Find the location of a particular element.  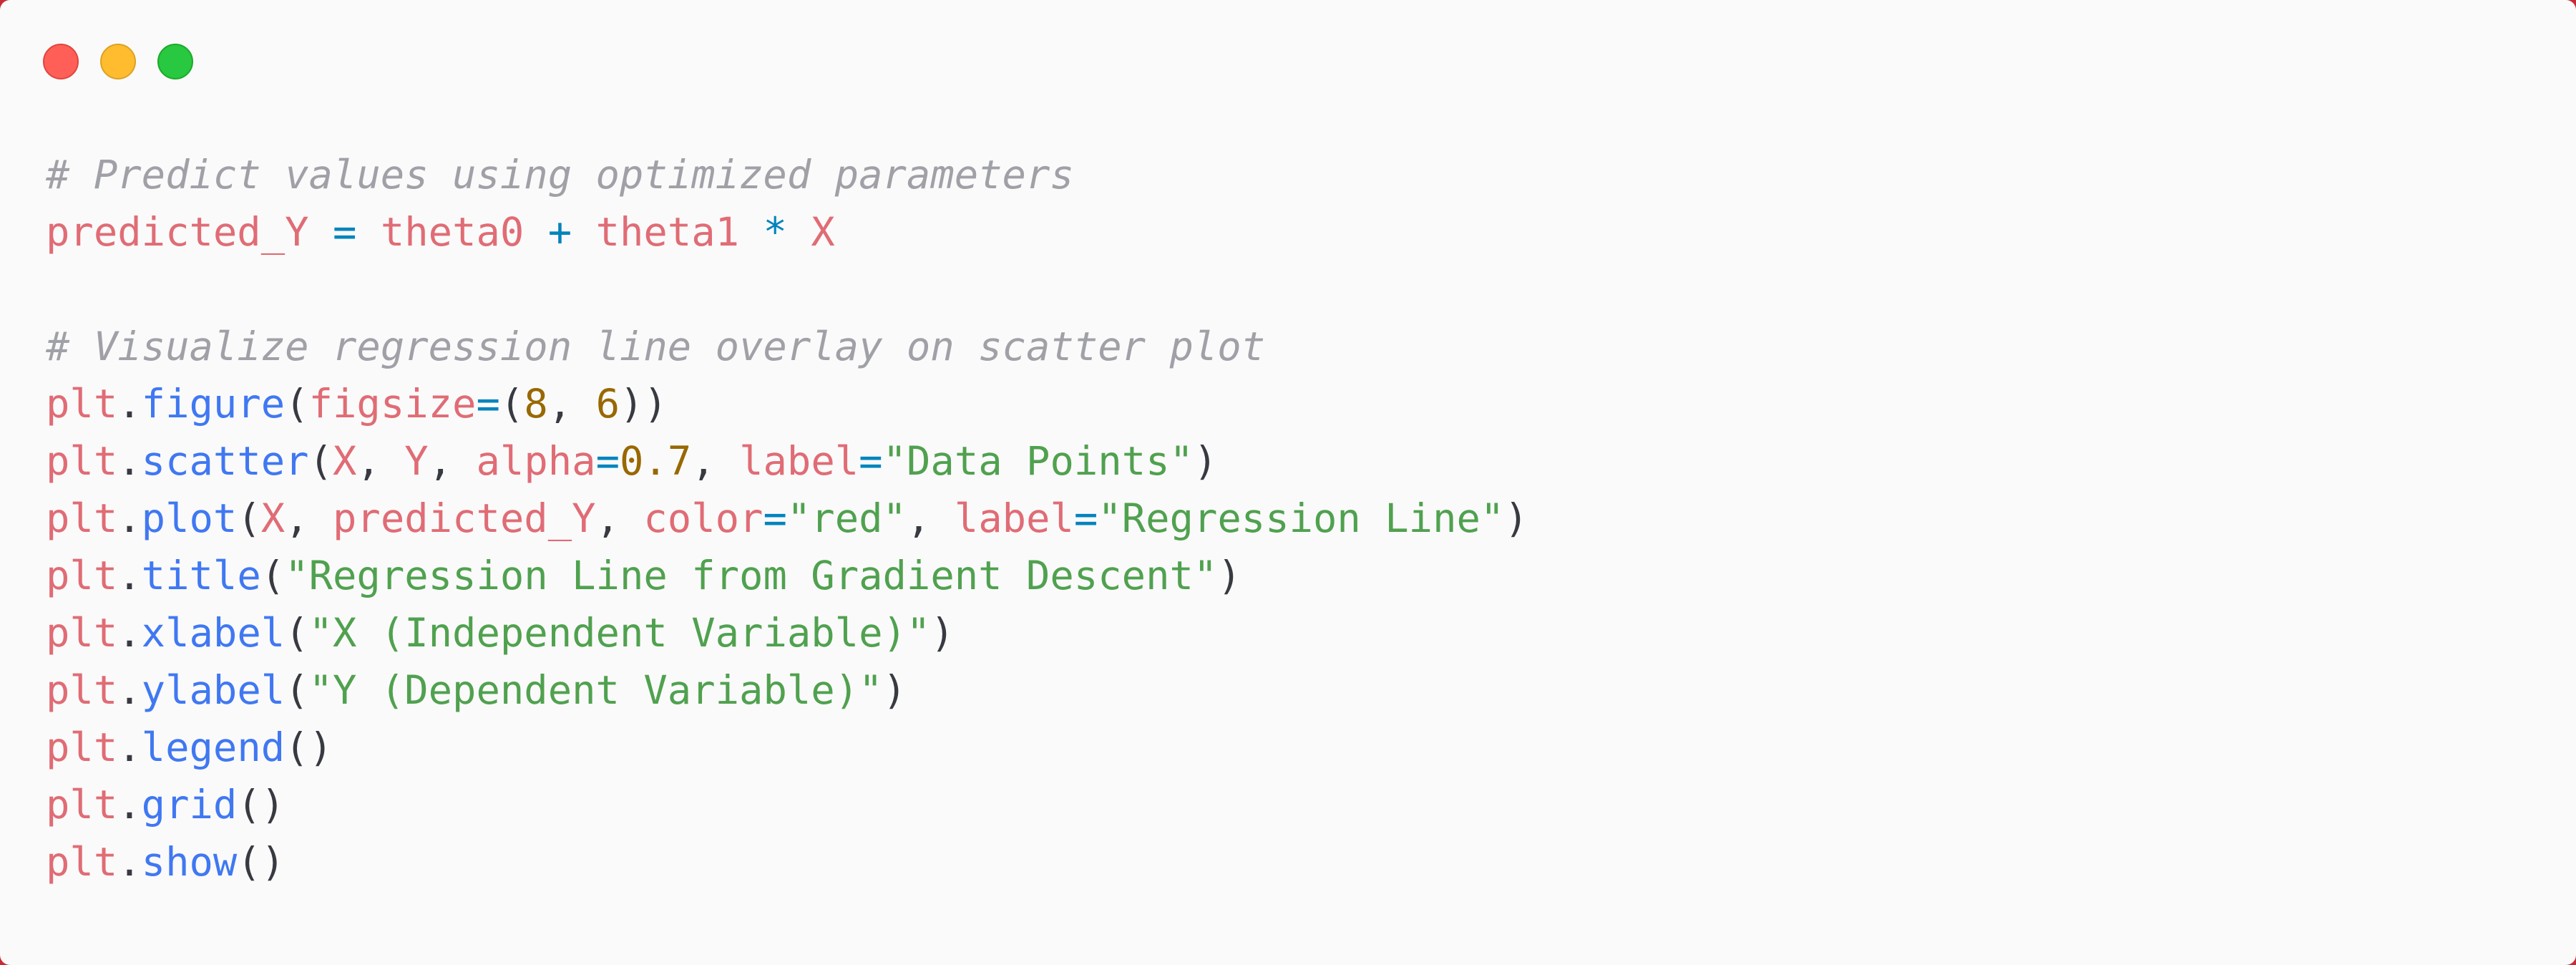

code-token: theta1 is located at coordinates (667, 232).